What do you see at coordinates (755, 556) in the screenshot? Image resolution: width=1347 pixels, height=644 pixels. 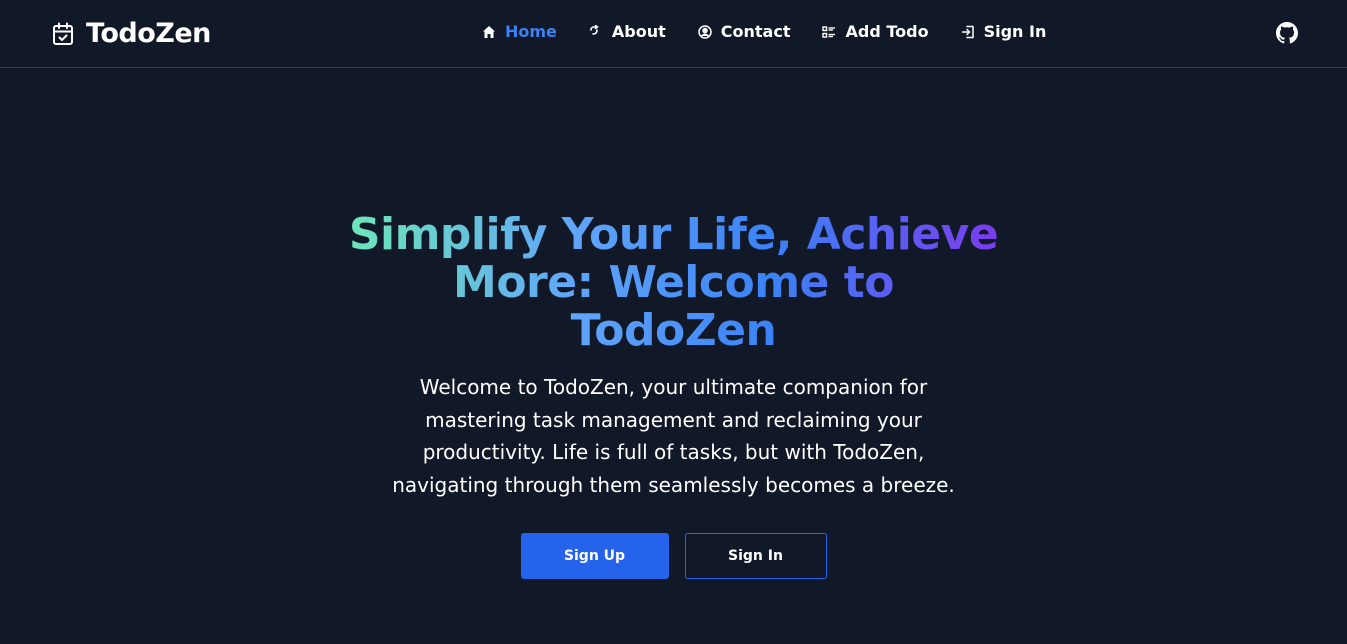 I see `sign-in-button: Sign In` at bounding box center [755, 556].